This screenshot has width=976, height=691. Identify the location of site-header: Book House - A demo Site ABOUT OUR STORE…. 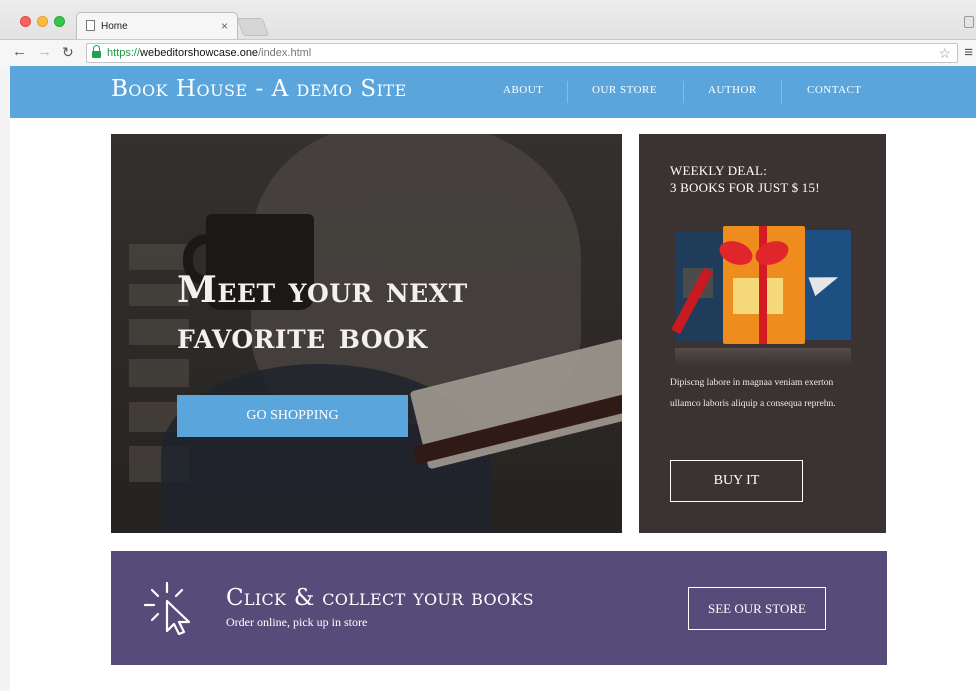
(493, 92).